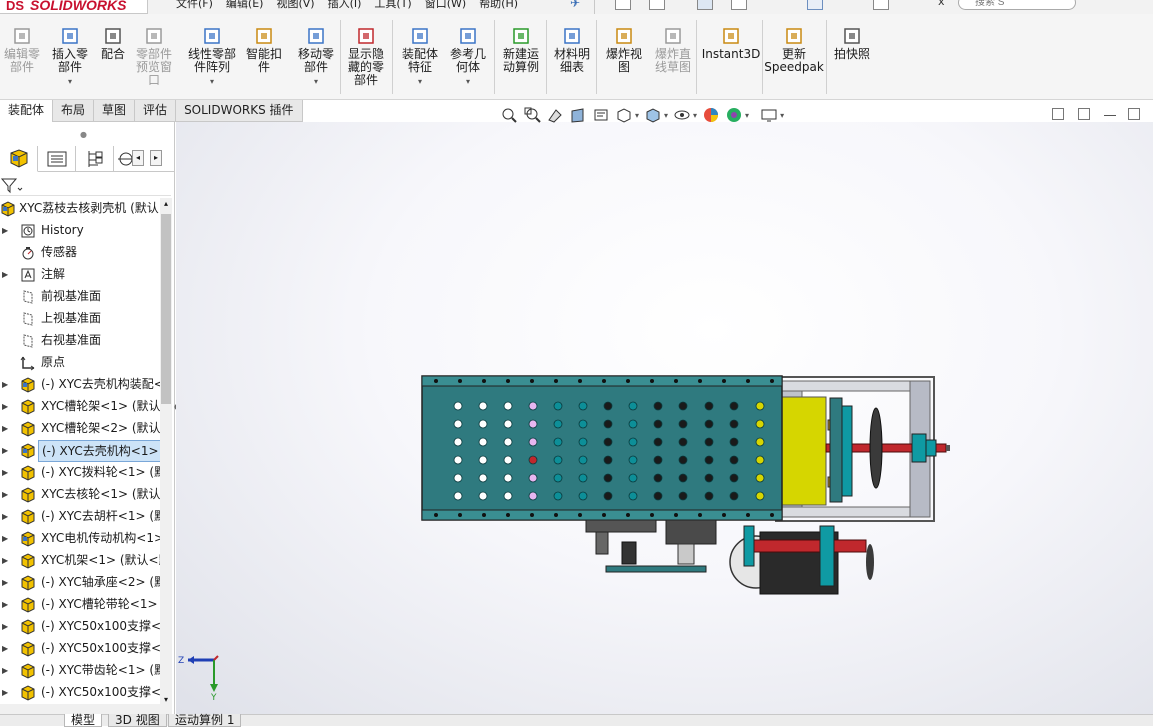 The image size is (1153, 727). I want to click on menu-item-2: 视图(V), so click(301, 5).